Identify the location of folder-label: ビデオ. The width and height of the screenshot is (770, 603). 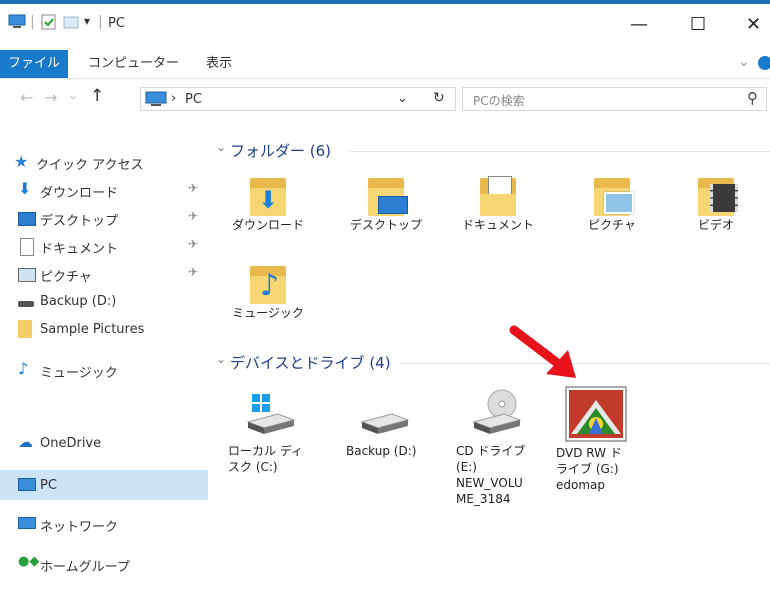
(715, 225).